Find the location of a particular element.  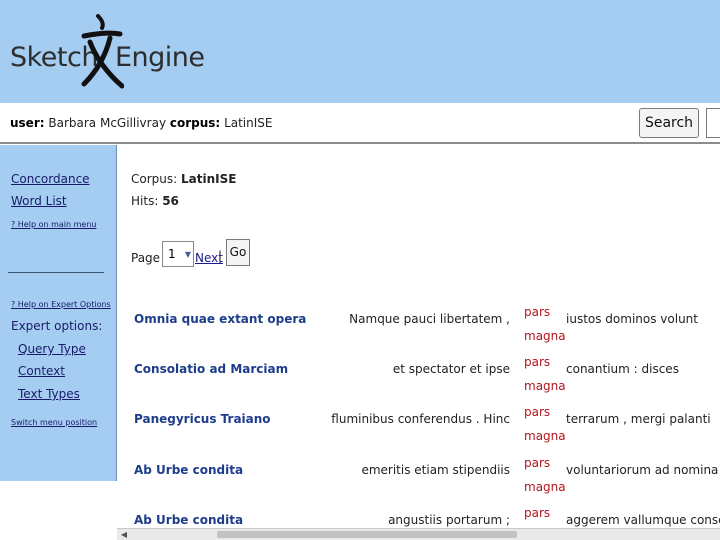

doc-title-link: Panegyricus Traiano is located at coordinates (202, 419).